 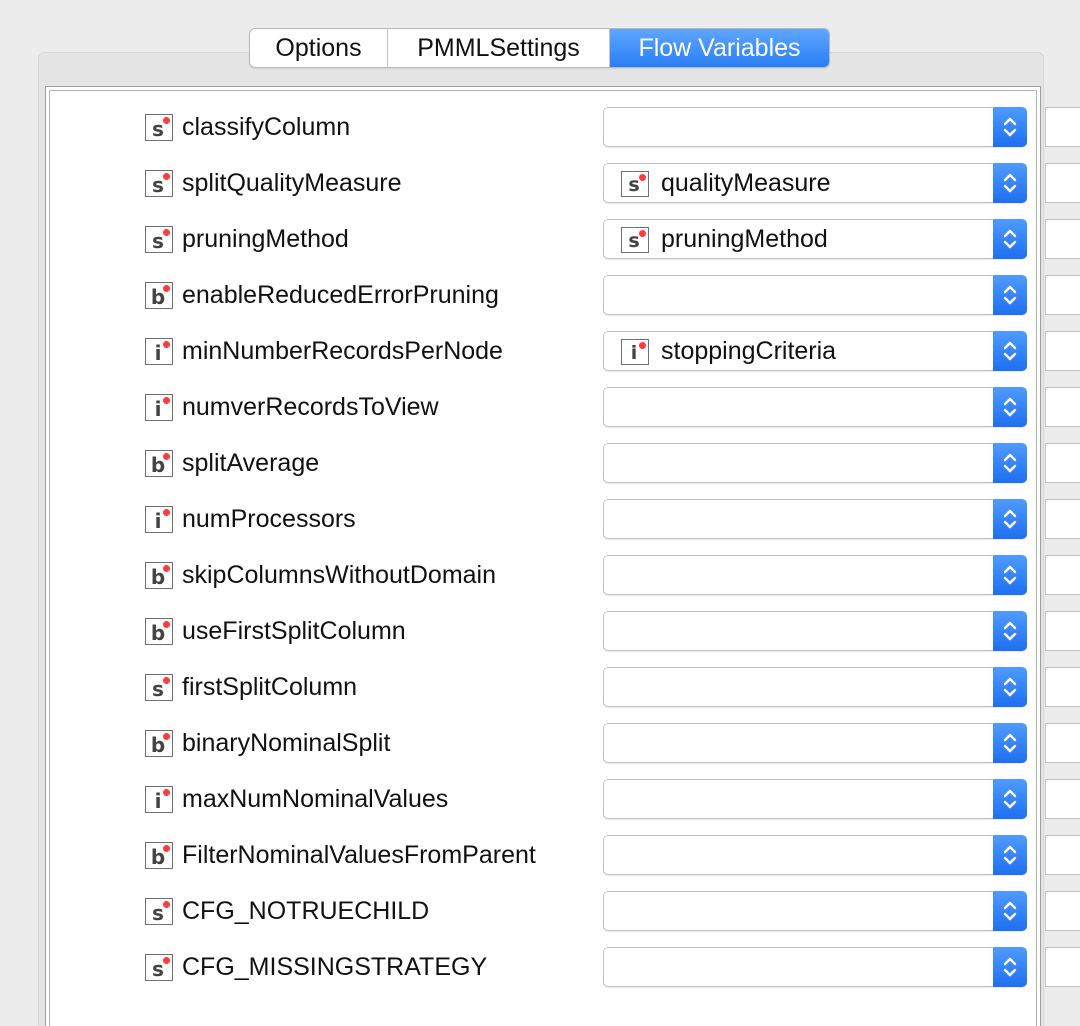 I want to click on flow-variable-row: b useFirstSplitColumn, so click(x=565, y=631).